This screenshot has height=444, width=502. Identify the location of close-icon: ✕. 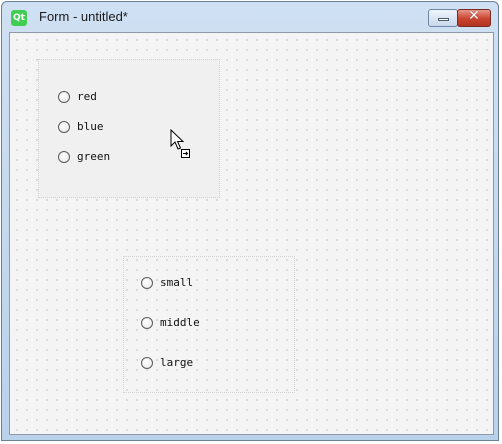
(474, 16).